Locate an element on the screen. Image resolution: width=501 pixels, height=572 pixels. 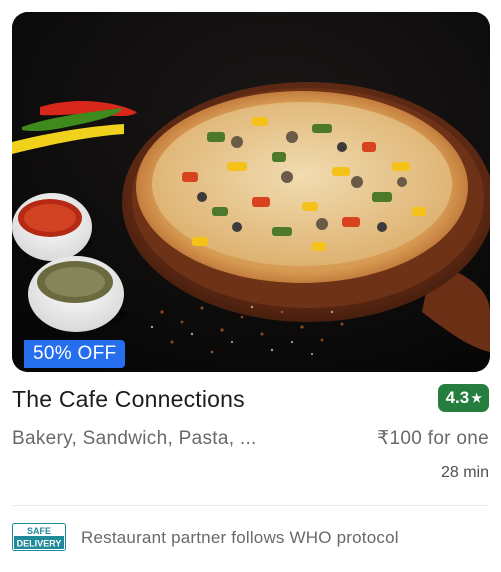
delivery-time: 28 min is located at coordinates (464, 472).